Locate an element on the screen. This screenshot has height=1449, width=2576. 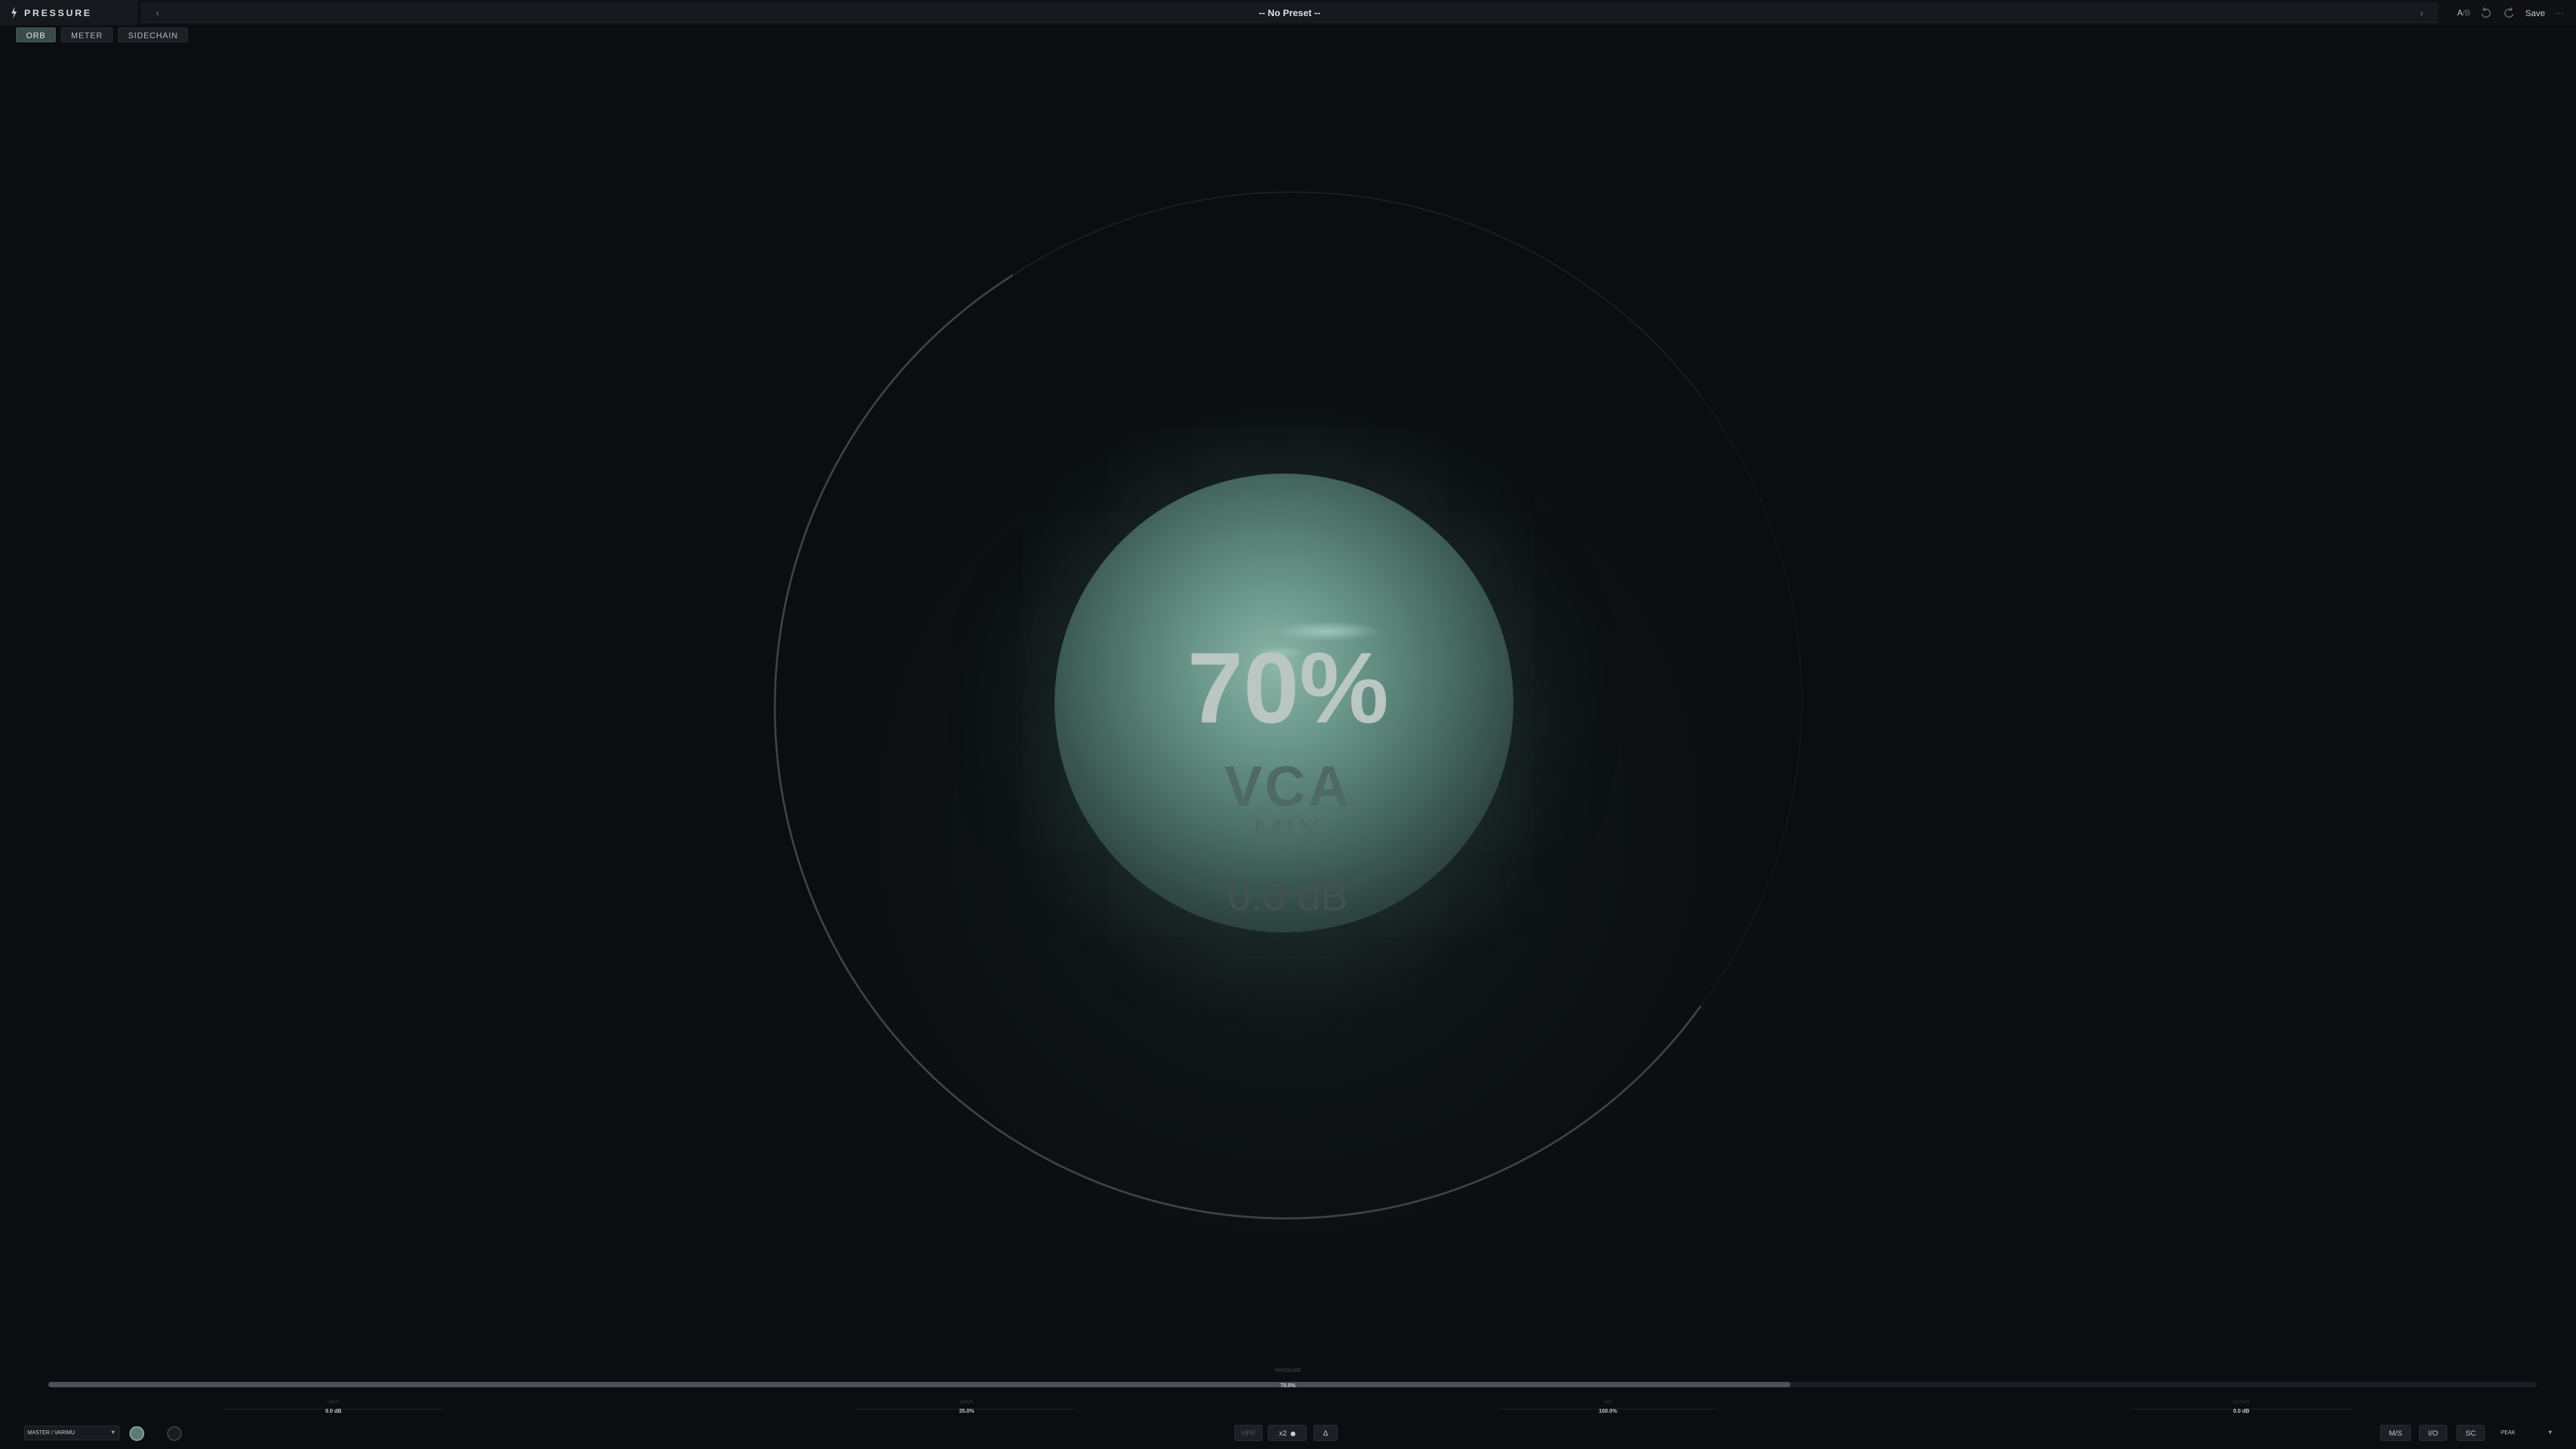
bypass-toggle is located at coordinates (174, 1433).